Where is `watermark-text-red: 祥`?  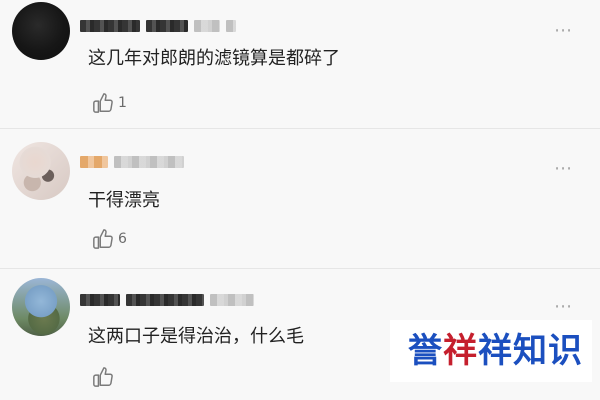
watermark-text-red: 祥 is located at coordinates (460, 351).